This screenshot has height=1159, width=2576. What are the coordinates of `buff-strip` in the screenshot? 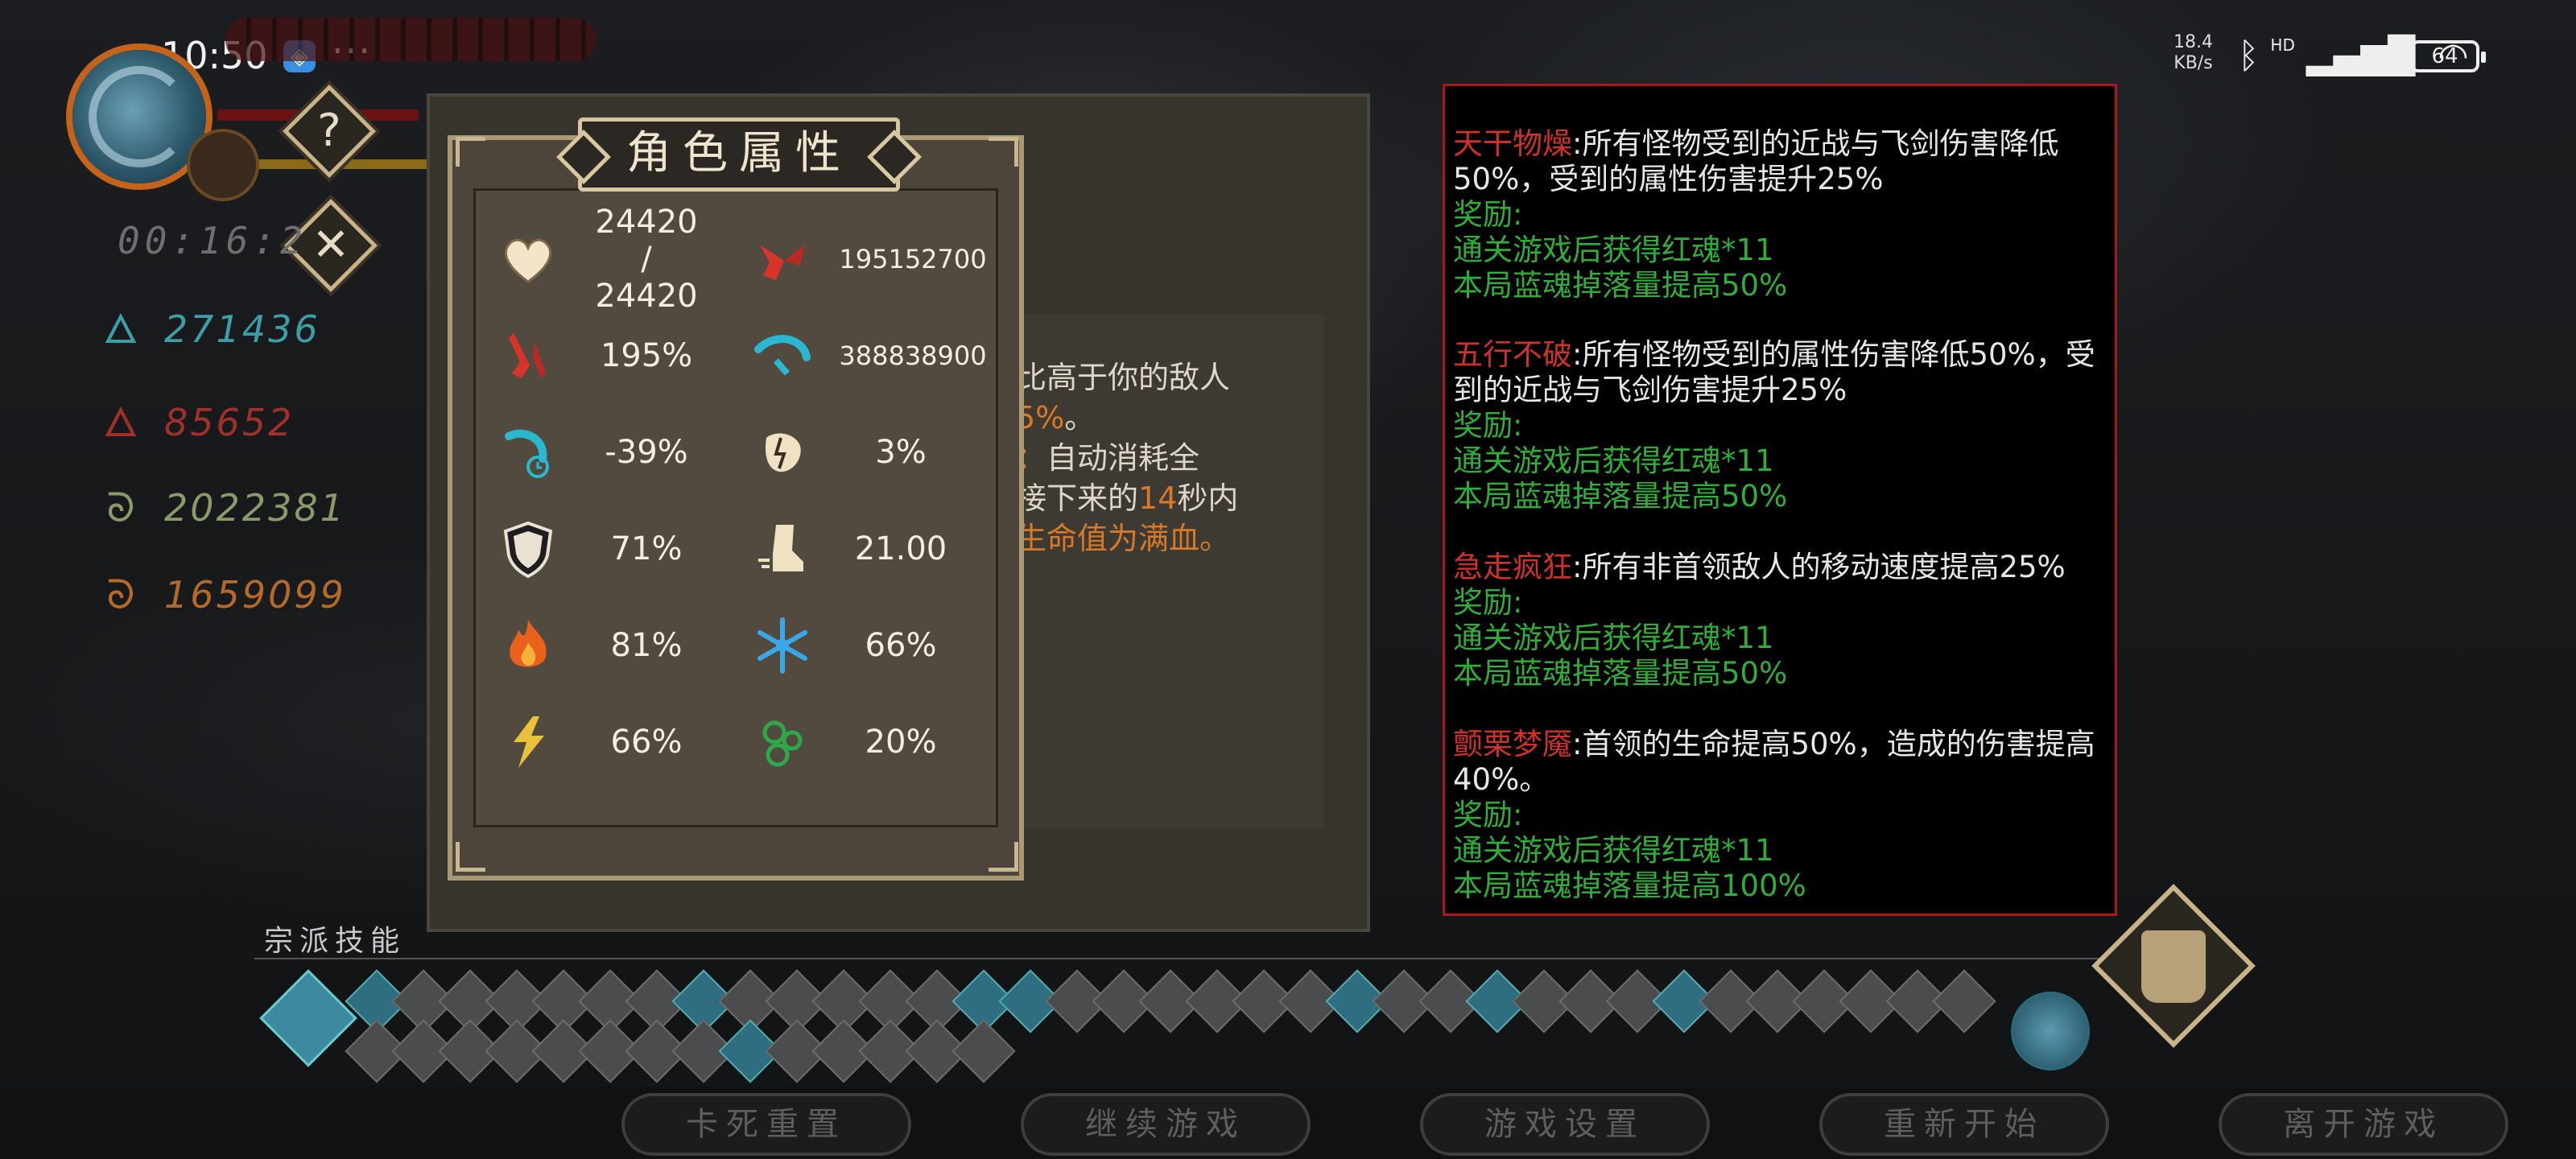 It's located at (410, 39).